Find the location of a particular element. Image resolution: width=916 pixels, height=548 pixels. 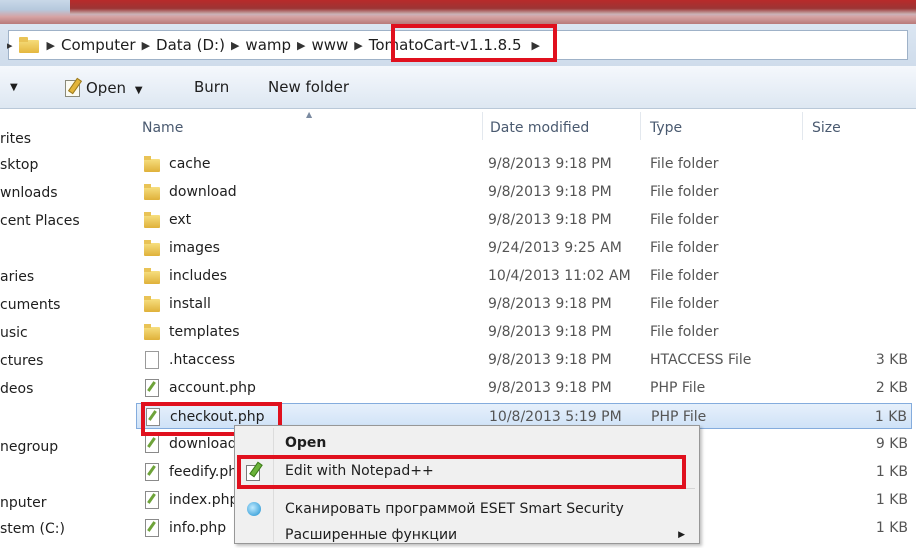

file-date: 9/24/2013 9:25 AM is located at coordinates (555, 248).